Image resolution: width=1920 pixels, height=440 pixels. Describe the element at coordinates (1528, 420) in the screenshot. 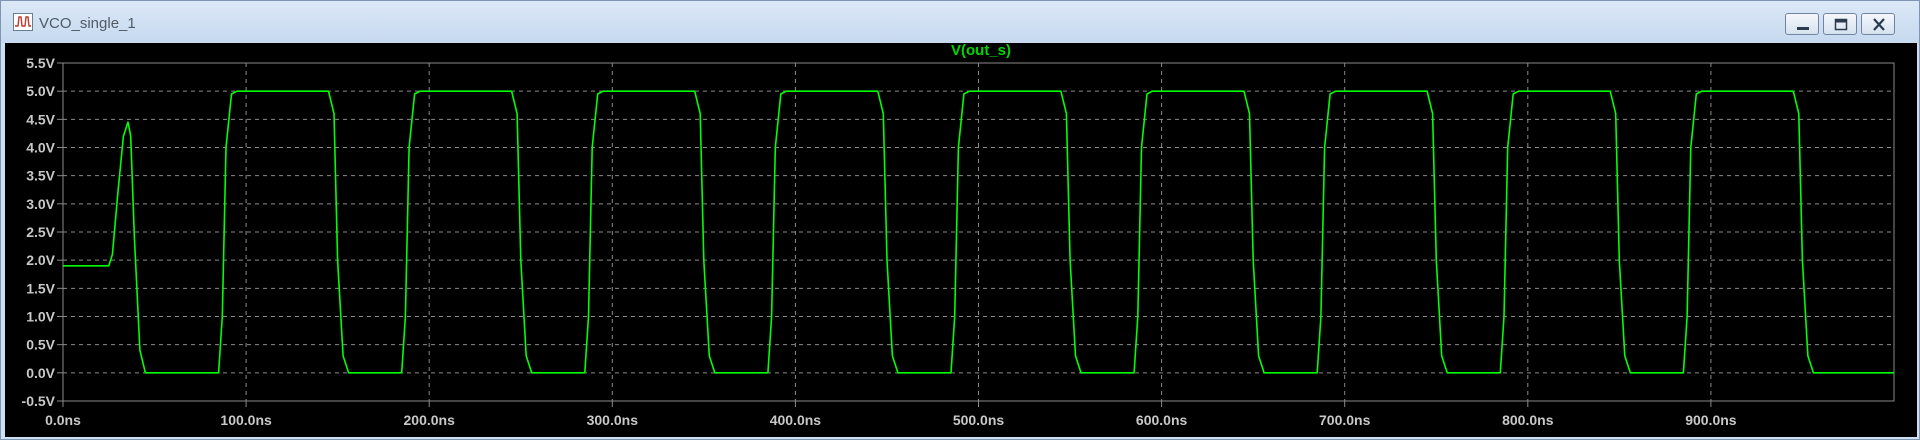

I see `x-tick-label: 800.0ns` at that location.